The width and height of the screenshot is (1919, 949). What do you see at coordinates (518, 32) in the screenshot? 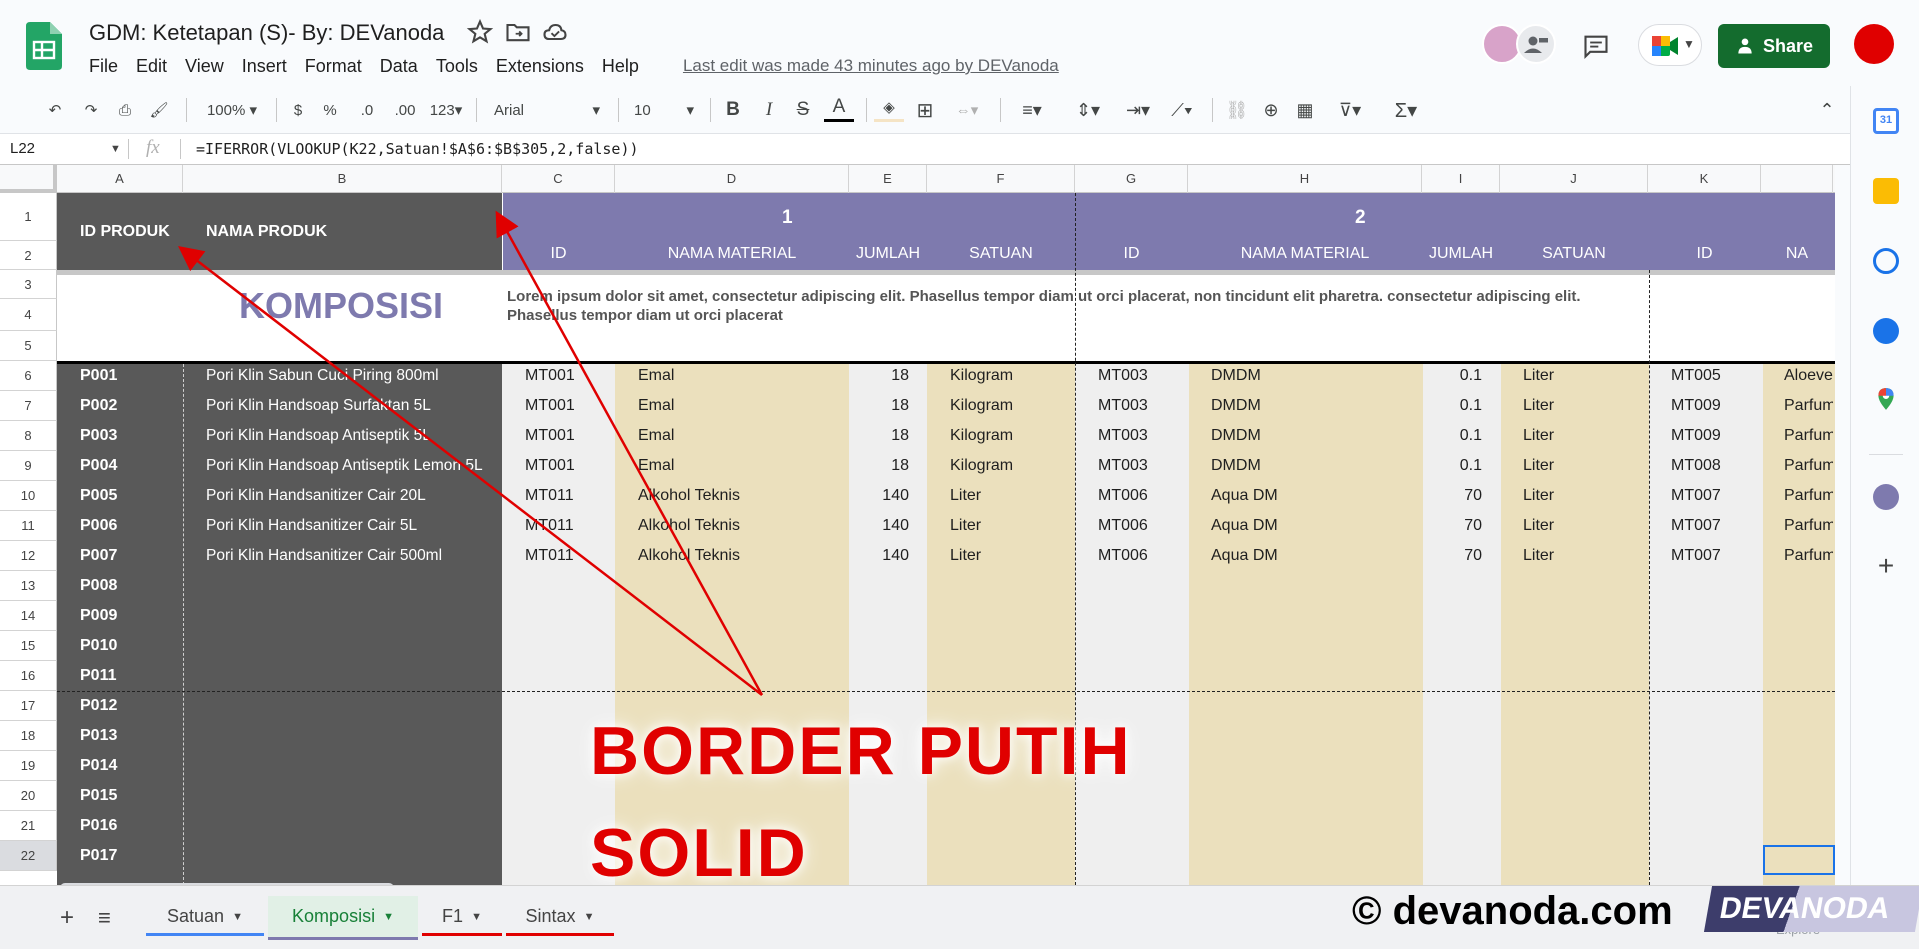
I see `move-folder-icon` at bounding box center [518, 32].